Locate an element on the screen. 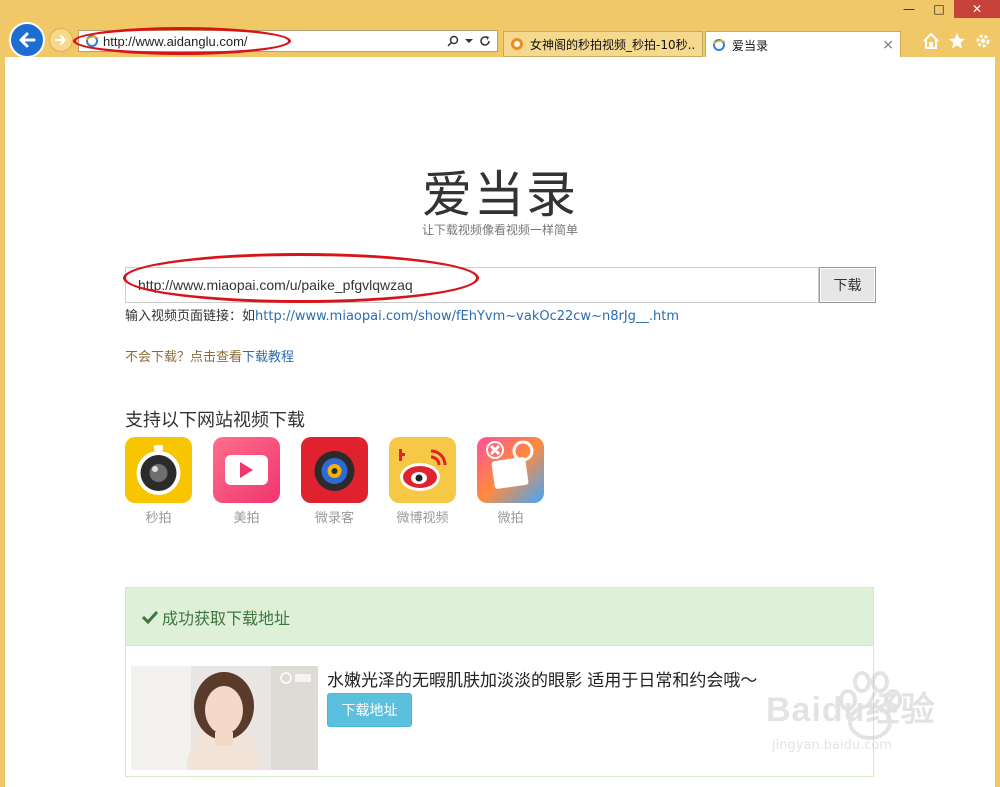  site-weiluke: 微录客 is located at coordinates (334, 481).